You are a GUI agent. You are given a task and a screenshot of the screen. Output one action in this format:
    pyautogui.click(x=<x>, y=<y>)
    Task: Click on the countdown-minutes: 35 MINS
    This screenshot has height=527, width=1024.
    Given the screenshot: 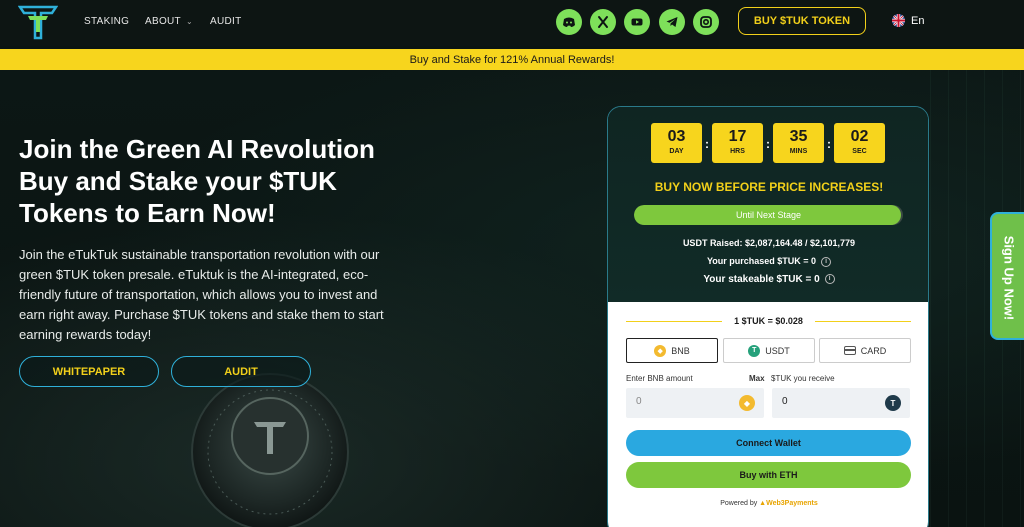 What is the action you would take?
    pyautogui.click(x=798, y=143)
    